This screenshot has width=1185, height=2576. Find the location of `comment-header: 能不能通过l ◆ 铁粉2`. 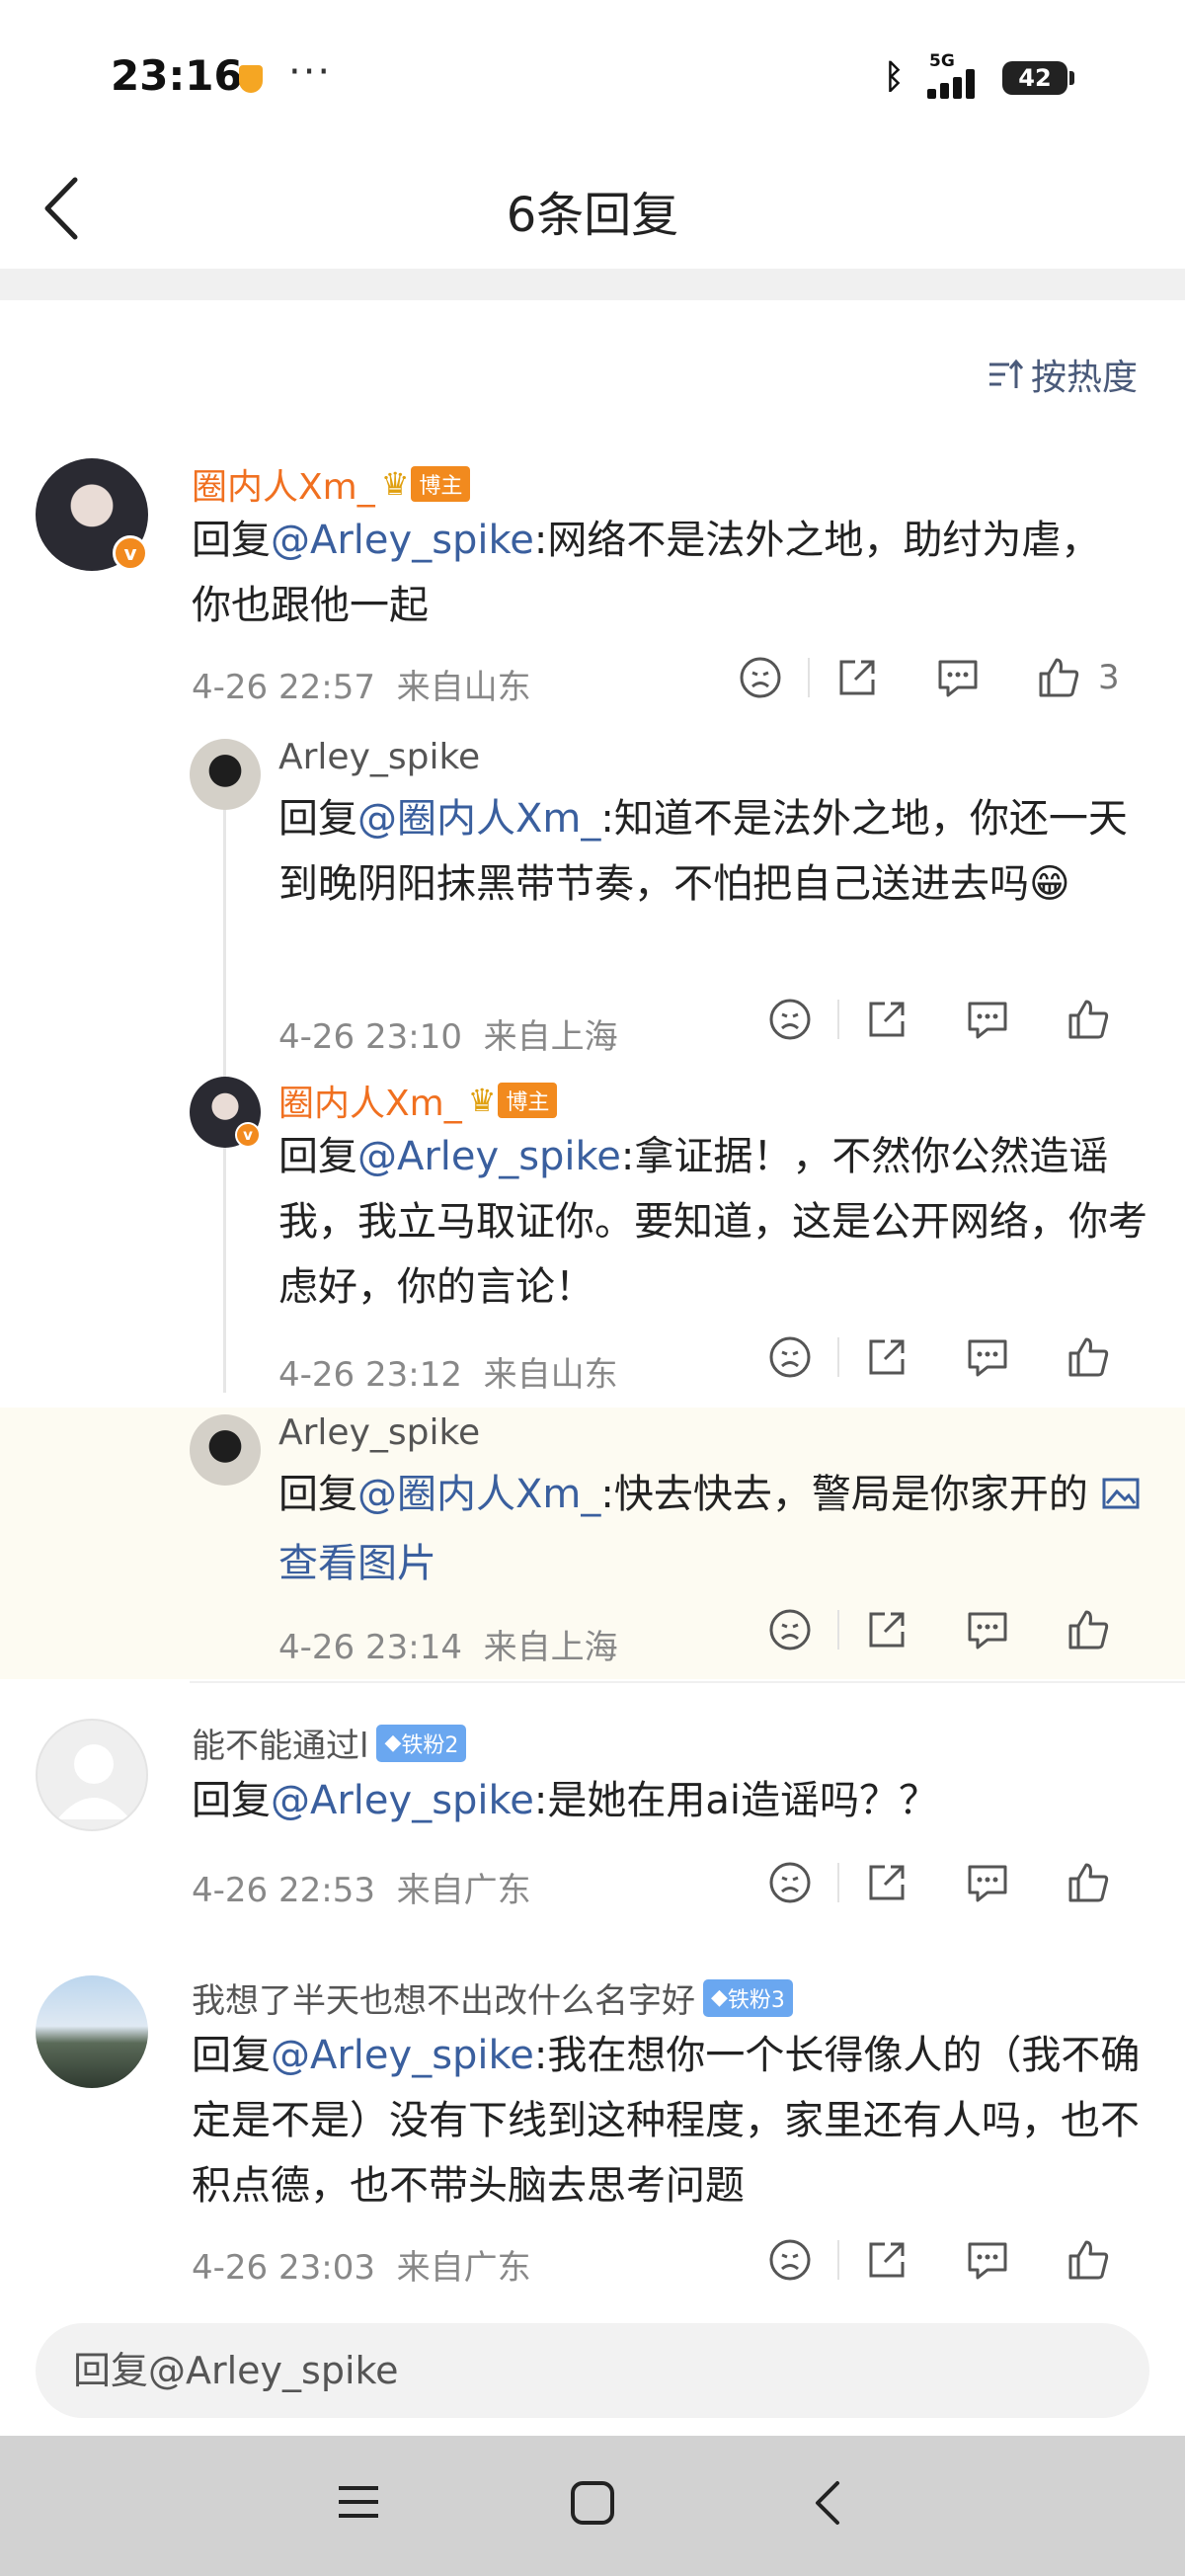

comment-header: 能不能通过l ◆ 铁粉2 is located at coordinates (330, 1743).